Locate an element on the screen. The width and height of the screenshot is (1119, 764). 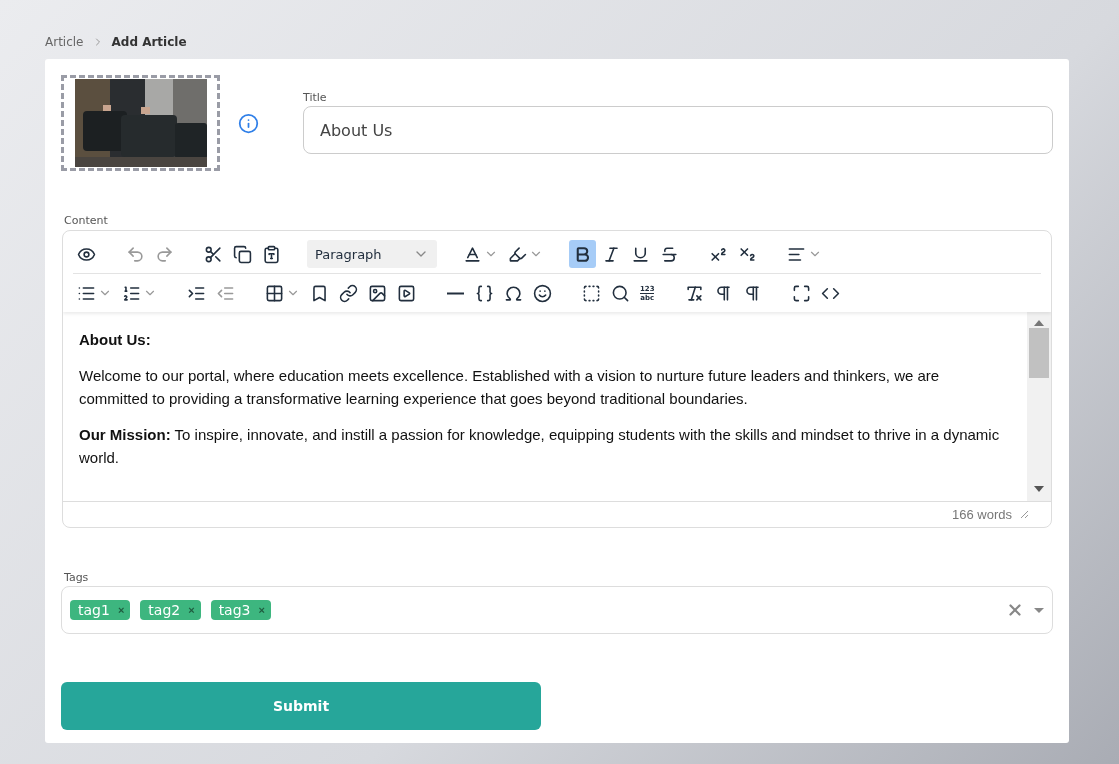
resize-handle-icon is located at coordinates (1024, 514).